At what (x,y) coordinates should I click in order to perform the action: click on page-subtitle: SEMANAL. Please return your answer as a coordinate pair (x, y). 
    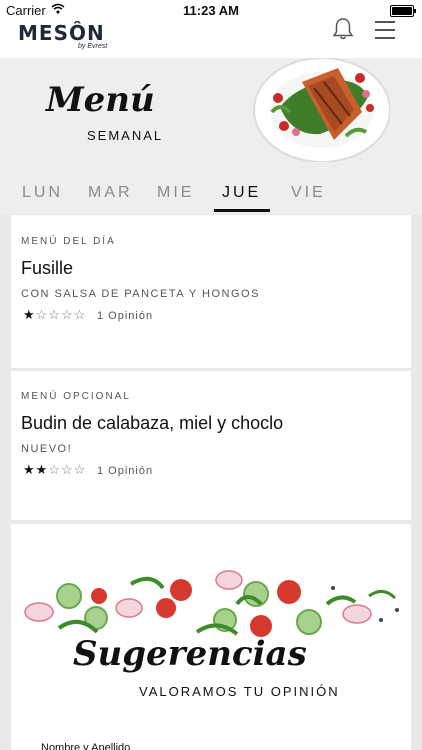
    Looking at the image, I should click on (125, 135).